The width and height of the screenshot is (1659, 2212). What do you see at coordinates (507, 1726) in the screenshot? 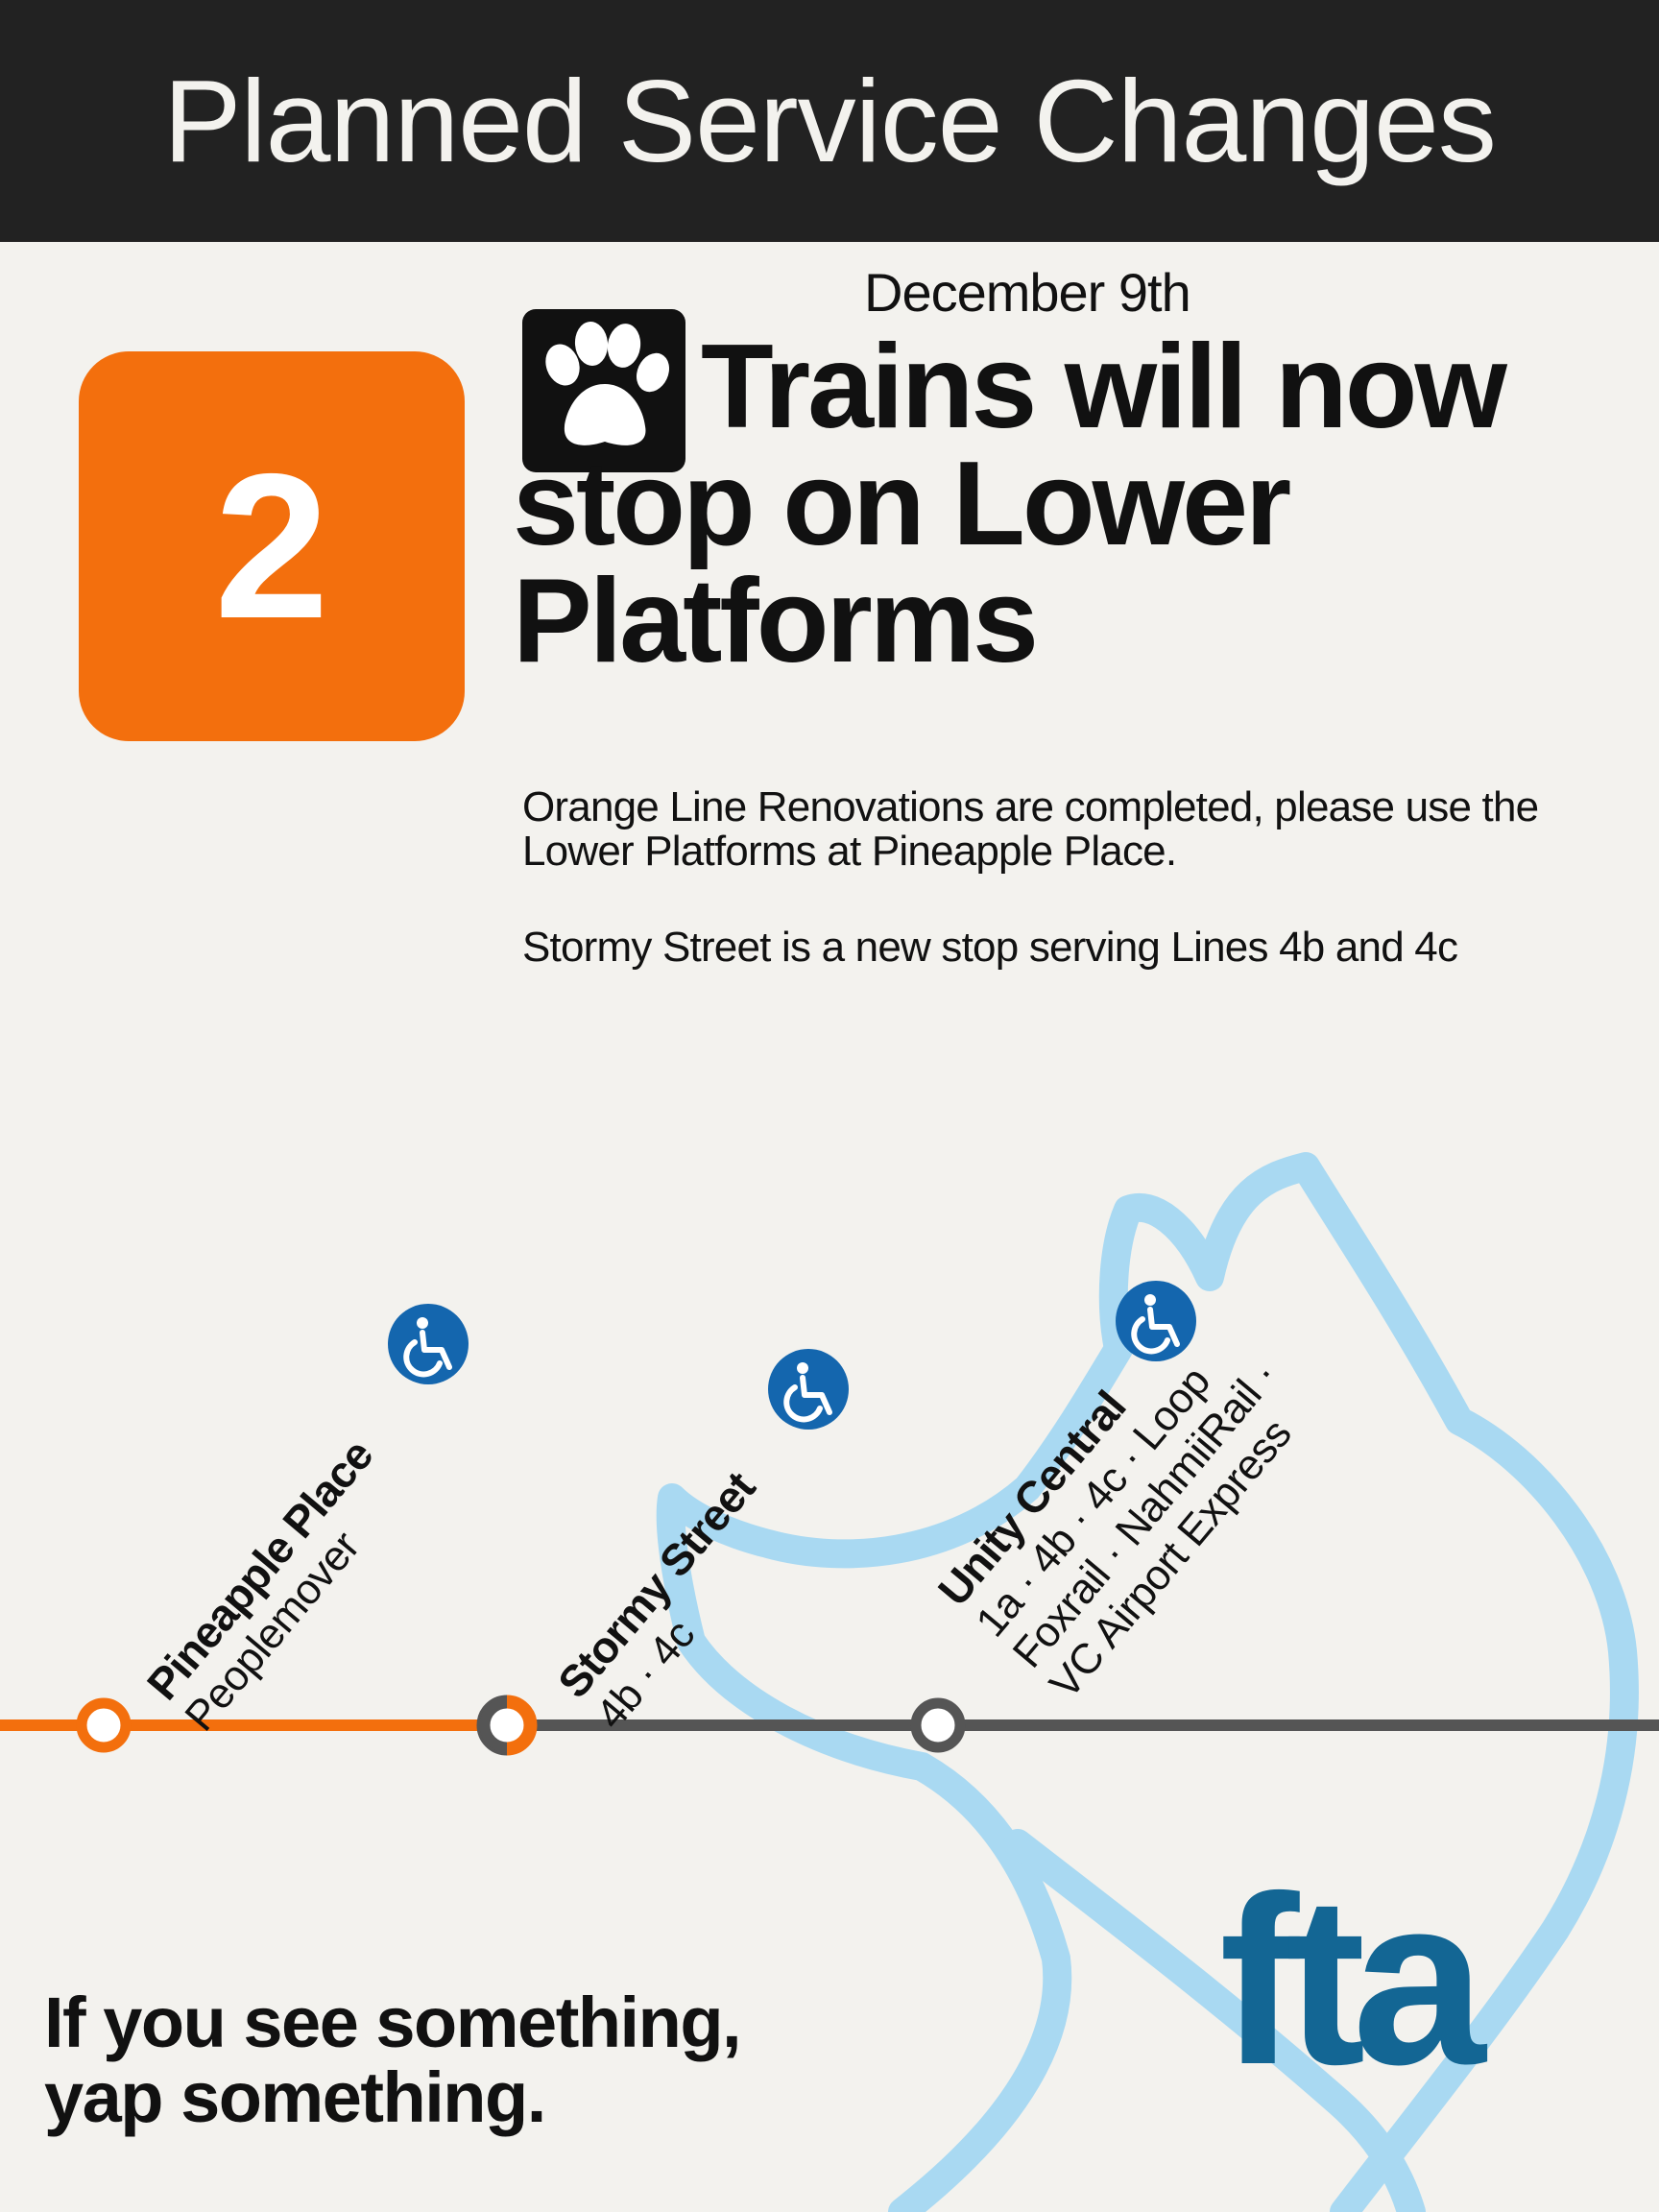
I see `station-marker-stormy-street` at bounding box center [507, 1726].